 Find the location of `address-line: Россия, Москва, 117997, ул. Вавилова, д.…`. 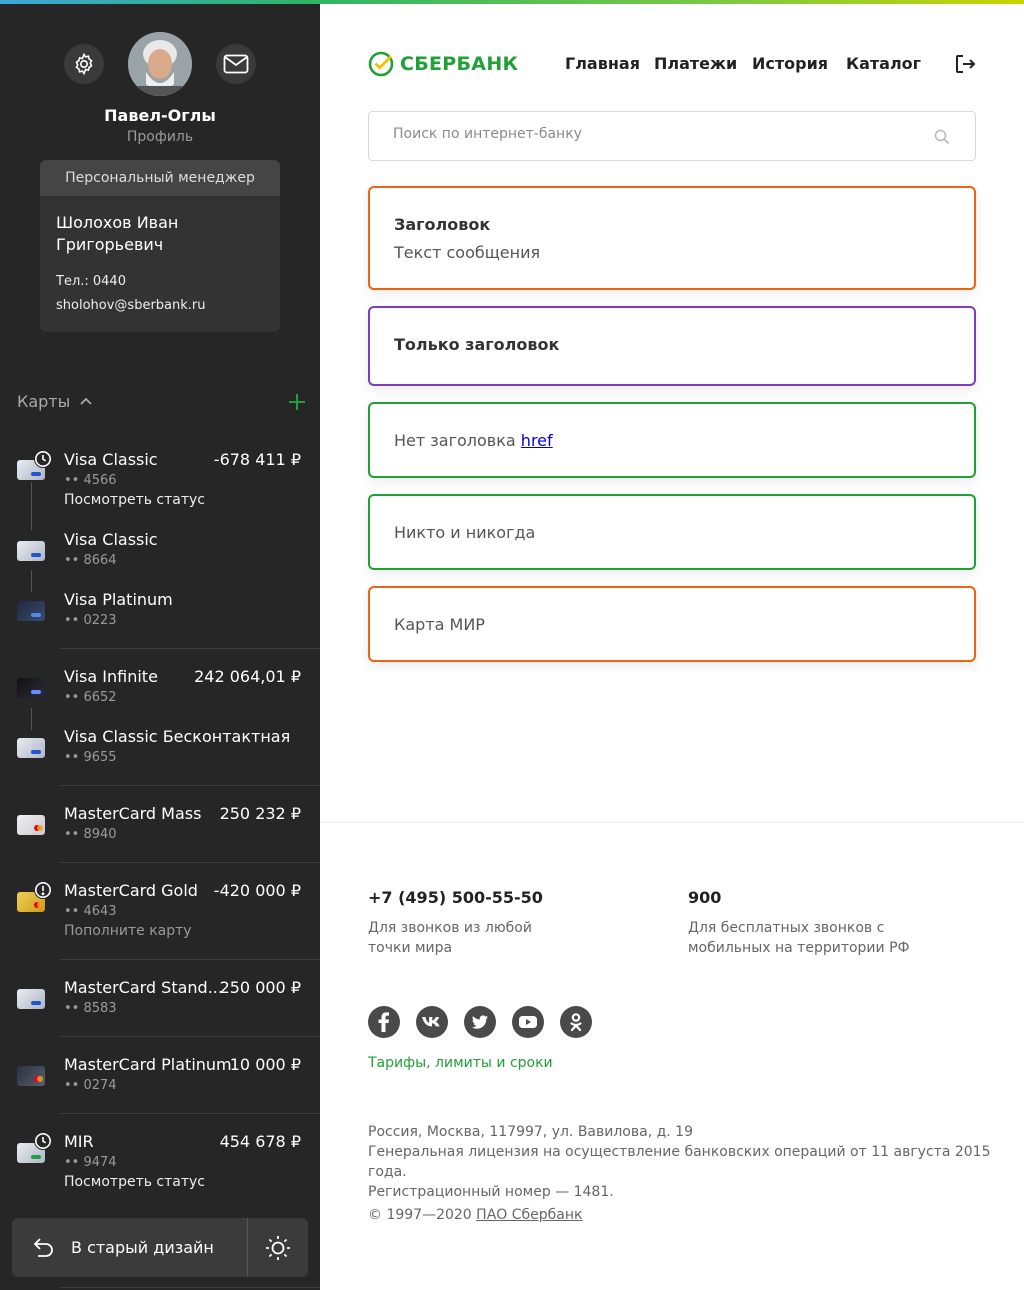

address-line: Россия, Москва, 117997, ул. Вавилова, д.… is located at coordinates (531, 1132).